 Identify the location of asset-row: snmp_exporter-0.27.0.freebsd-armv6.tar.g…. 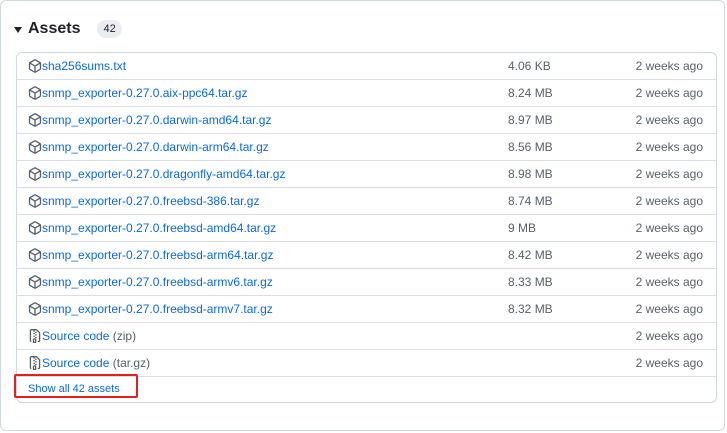
(366, 282).